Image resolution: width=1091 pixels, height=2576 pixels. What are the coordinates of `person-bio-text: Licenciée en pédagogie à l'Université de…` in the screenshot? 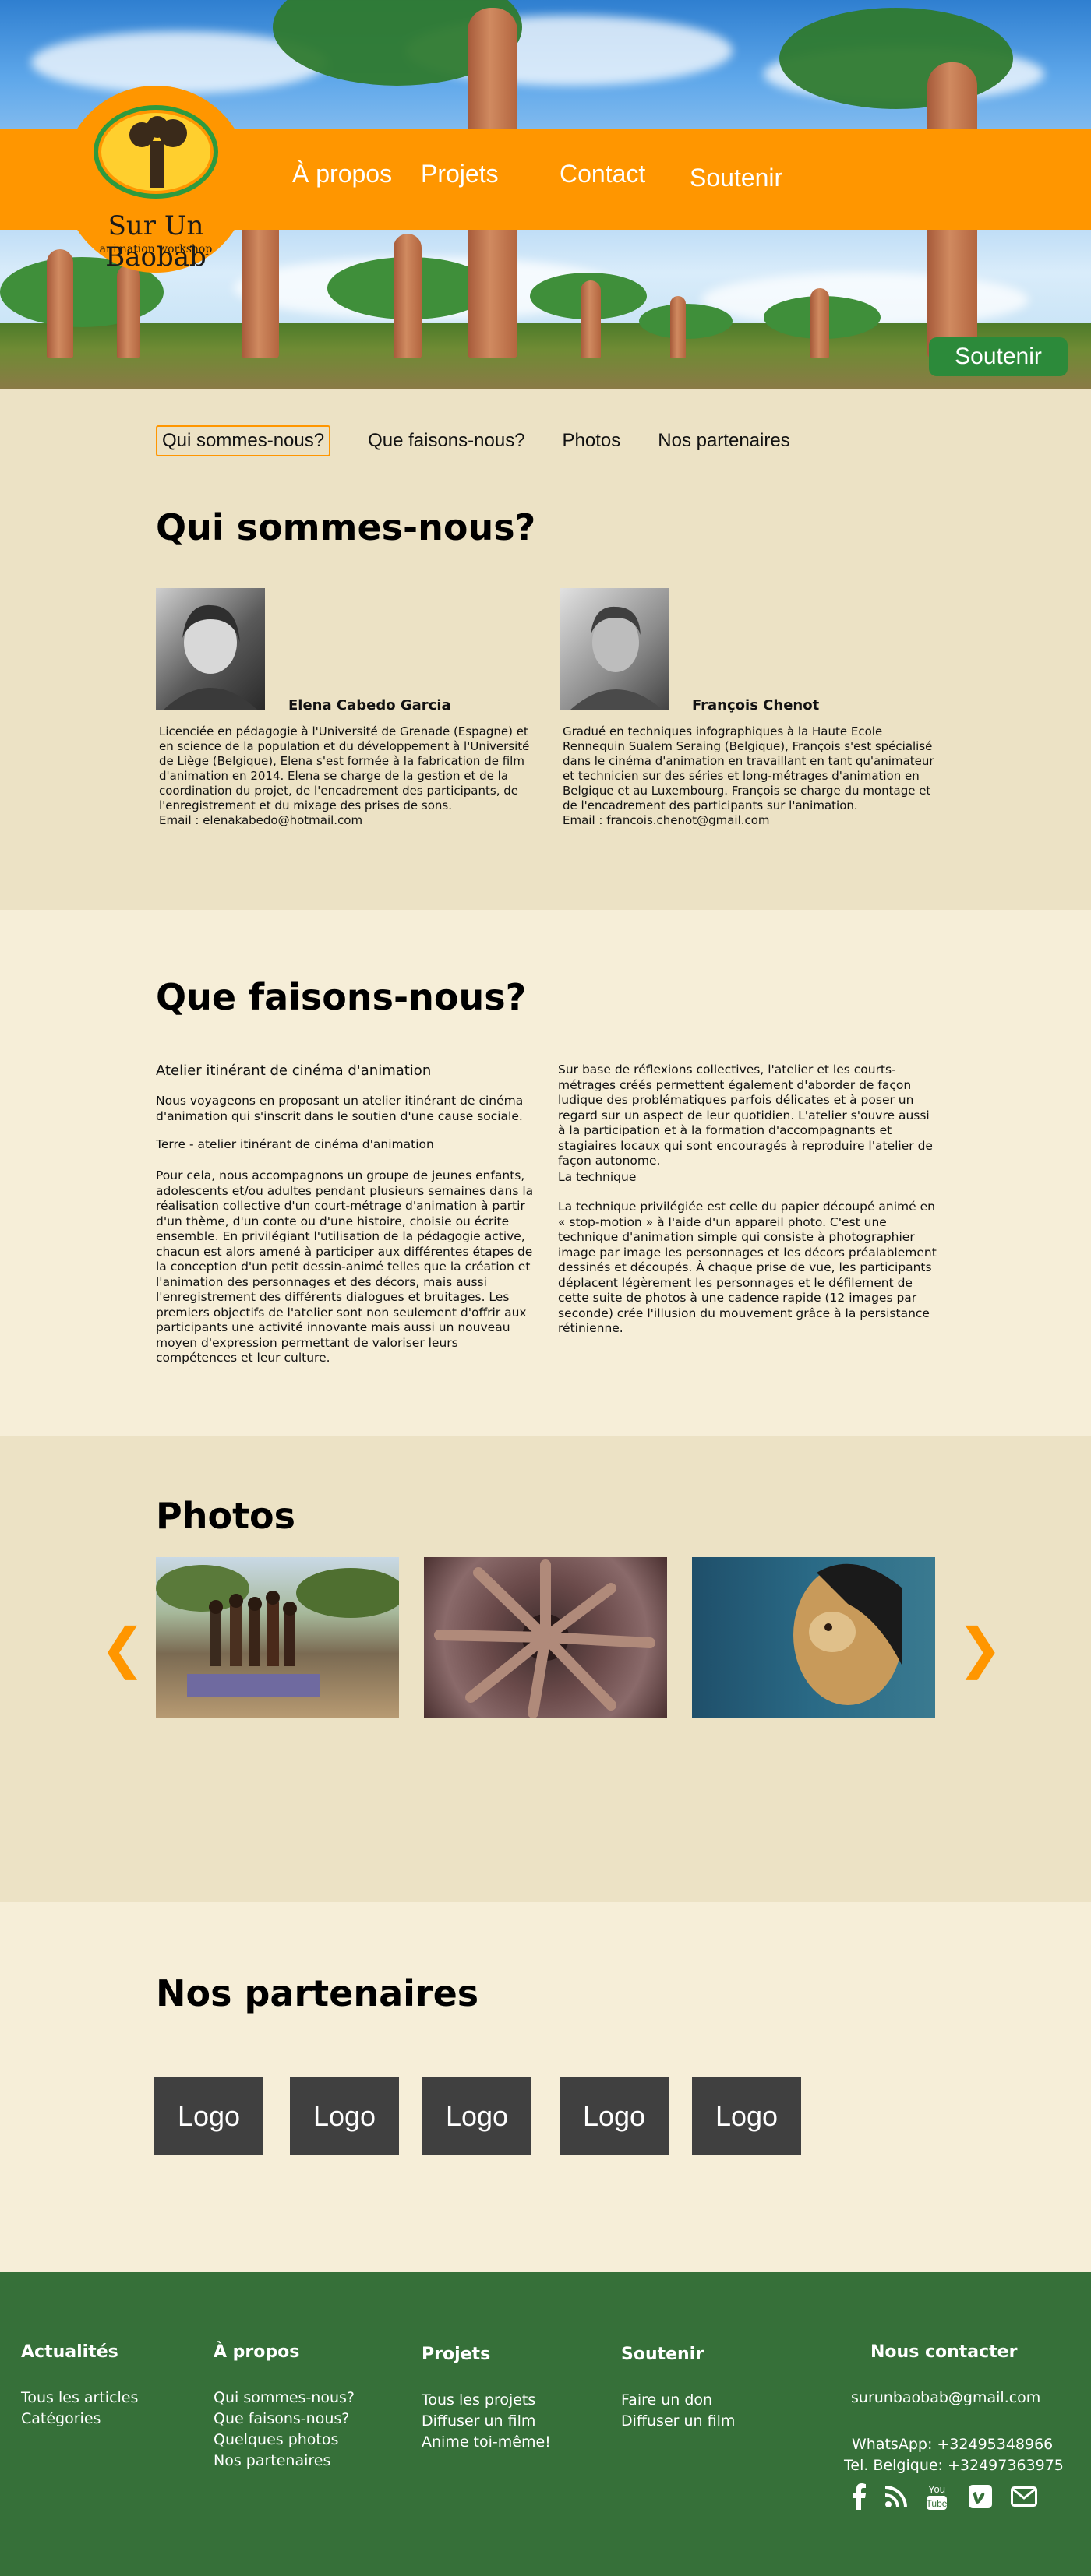 It's located at (344, 768).